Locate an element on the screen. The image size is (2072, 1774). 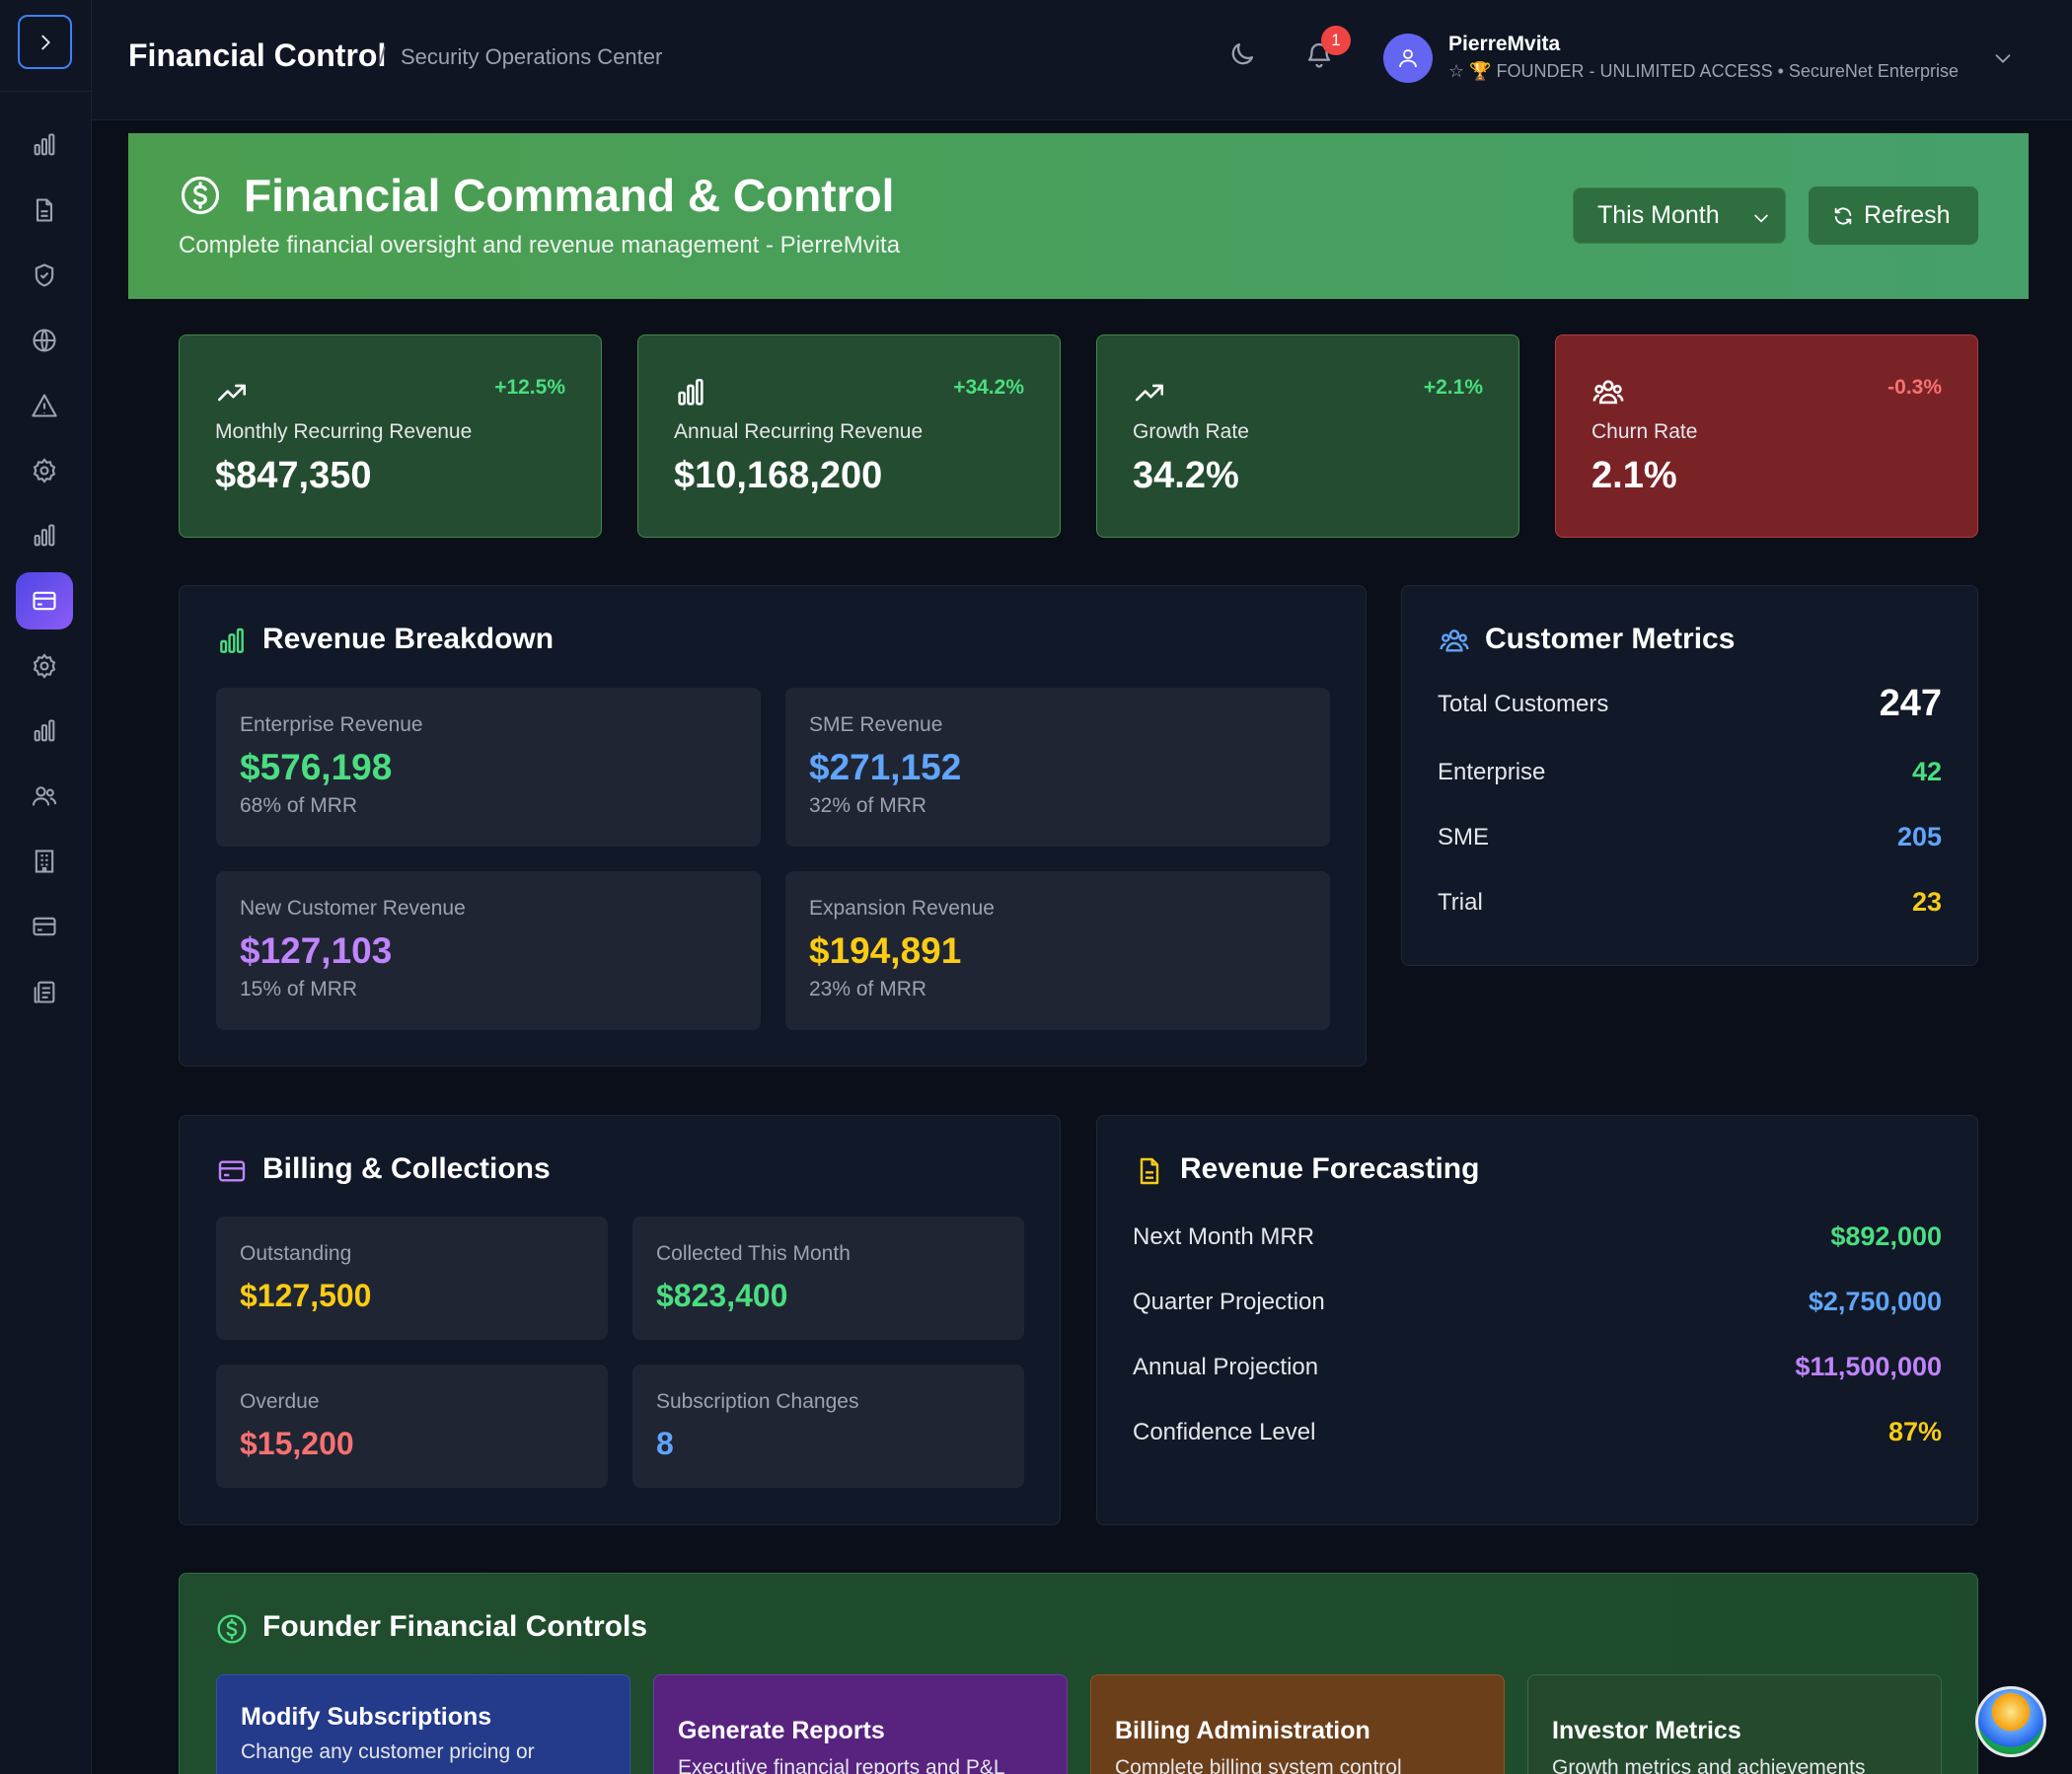
sidebar-item-billing is located at coordinates (45, 926).